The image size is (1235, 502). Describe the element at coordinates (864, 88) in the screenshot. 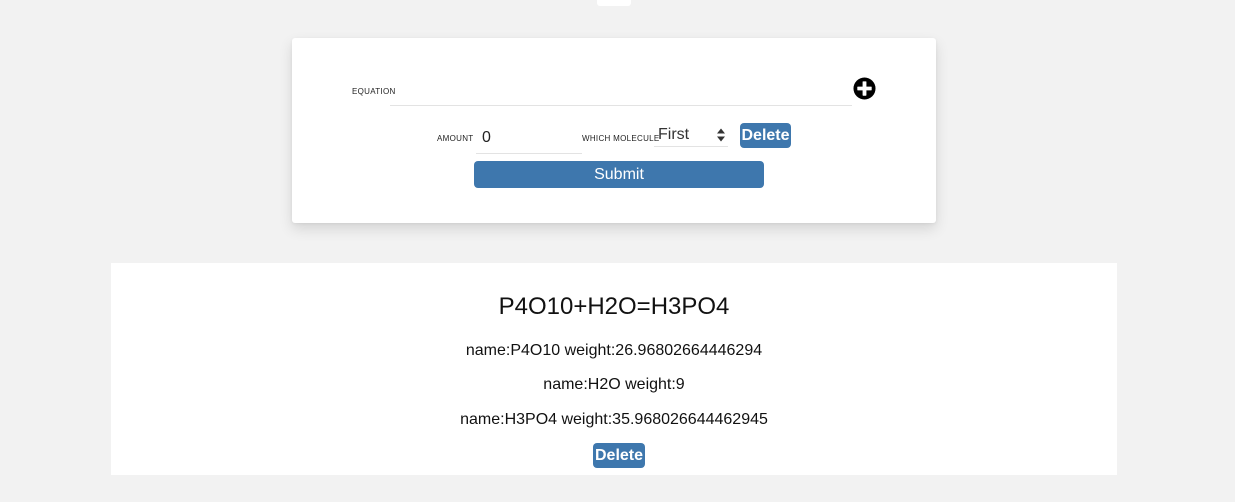

I see `plus-circle-icon` at that location.